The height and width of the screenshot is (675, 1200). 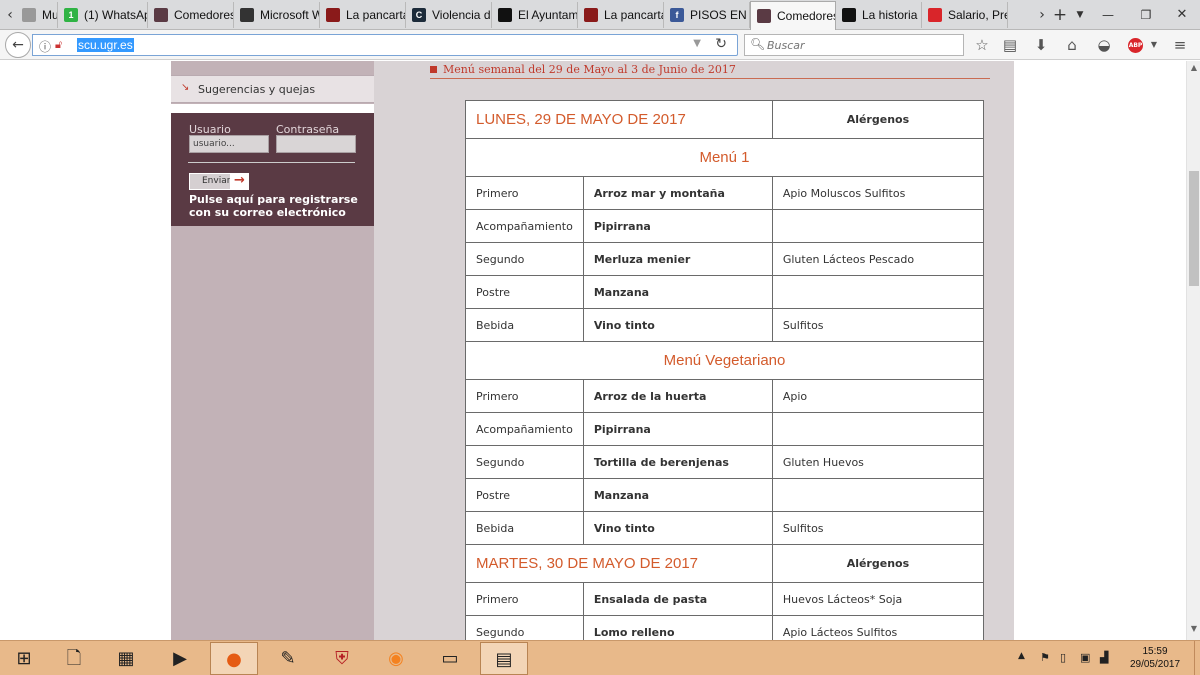 I want to click on tray-expand-icon: ▲, so click(x=1021, y=656).